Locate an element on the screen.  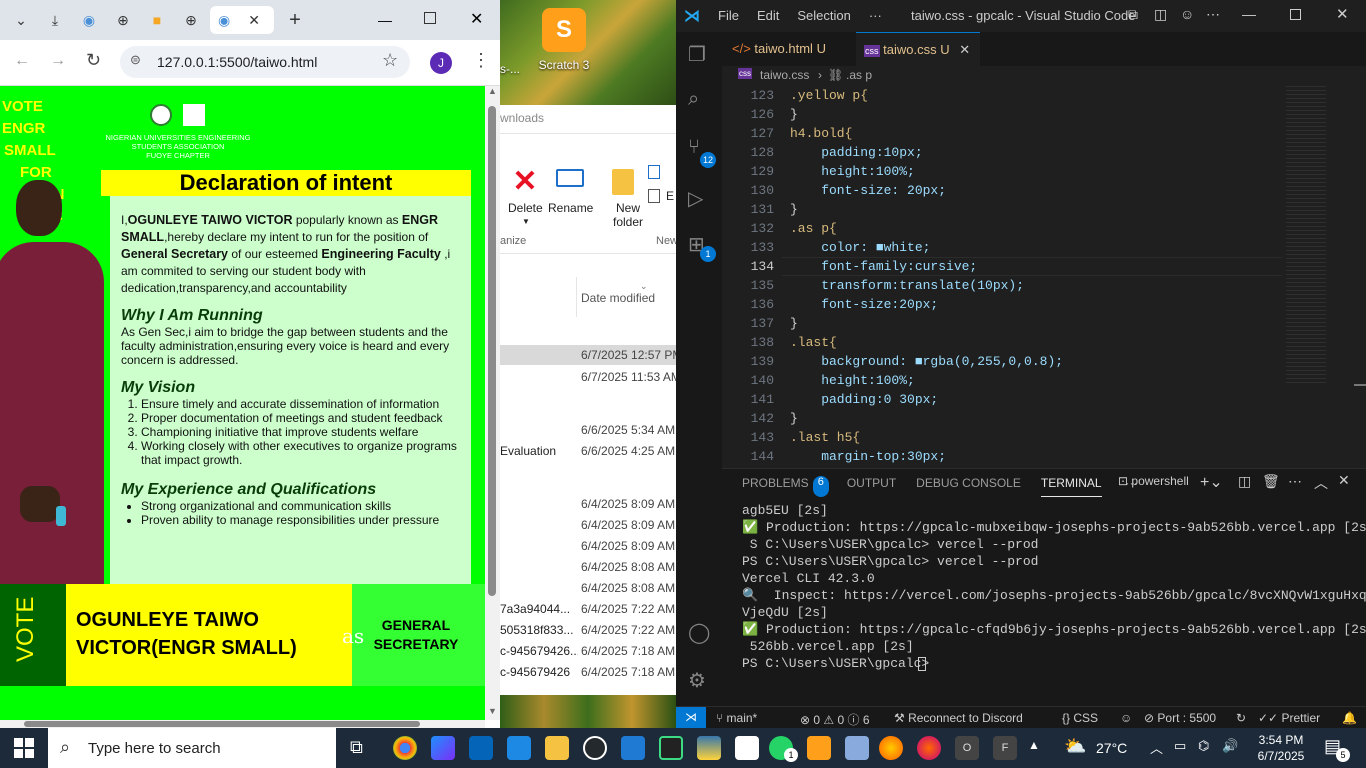
file-row: 6/7/2025 12:57 PM is located at coordinates (588, 355).